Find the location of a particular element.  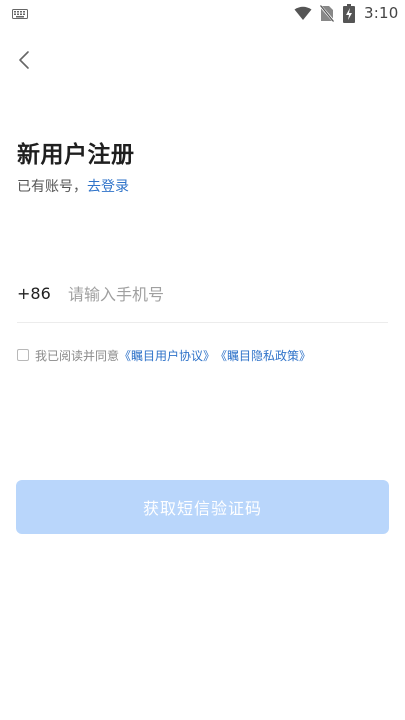

user-agreement-link: 《瞩目用户协议》 is located at coordinates (167, 355).